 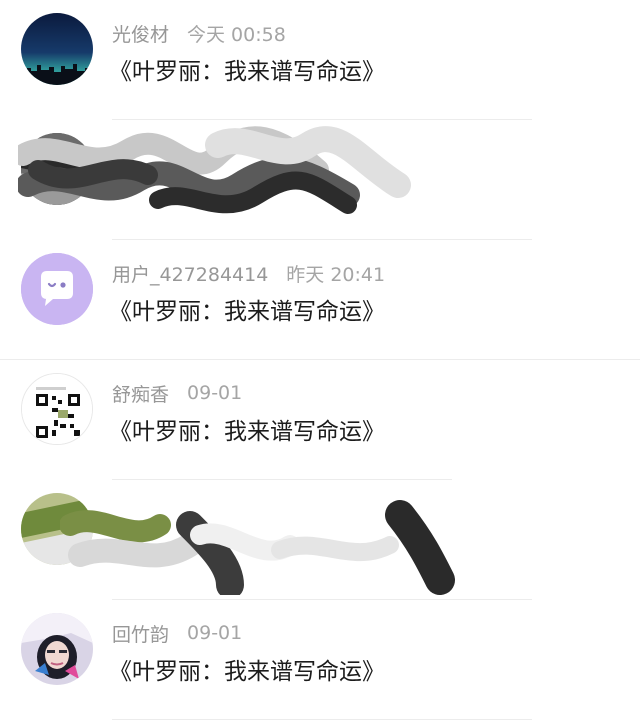 I want to click on username: 回竹韵, so click(x=140, y=633).